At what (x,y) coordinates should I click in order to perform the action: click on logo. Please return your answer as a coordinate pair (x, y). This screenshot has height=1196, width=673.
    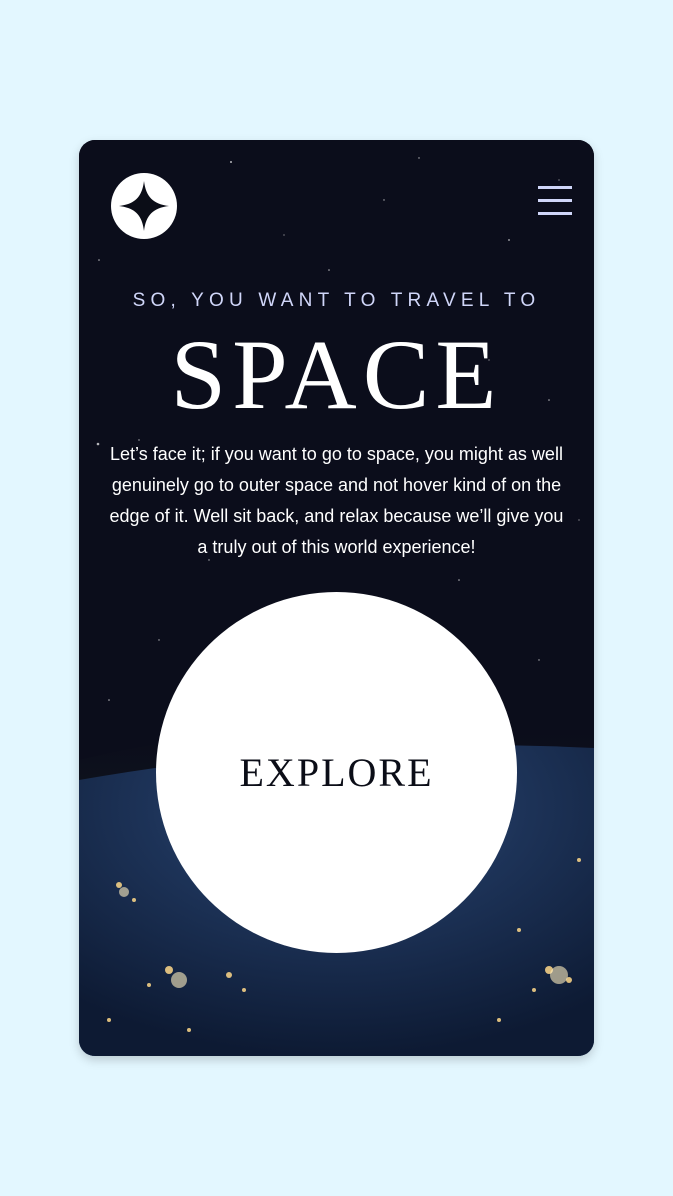
    Looking at the image, I should click on (144, 206).